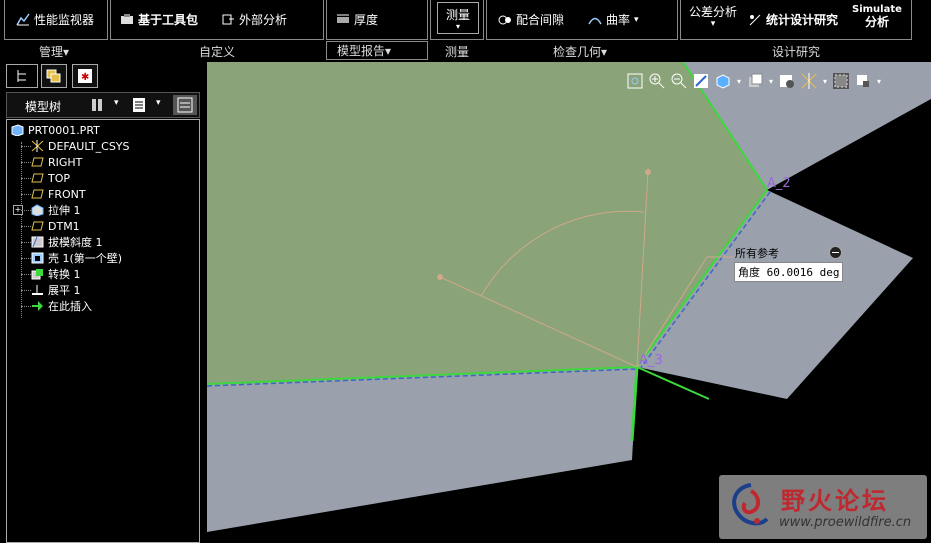 The height and width of the screenshot is (543, 931). I want to click on tree-node: 壳 1(第一个壁), so click(76, 258).